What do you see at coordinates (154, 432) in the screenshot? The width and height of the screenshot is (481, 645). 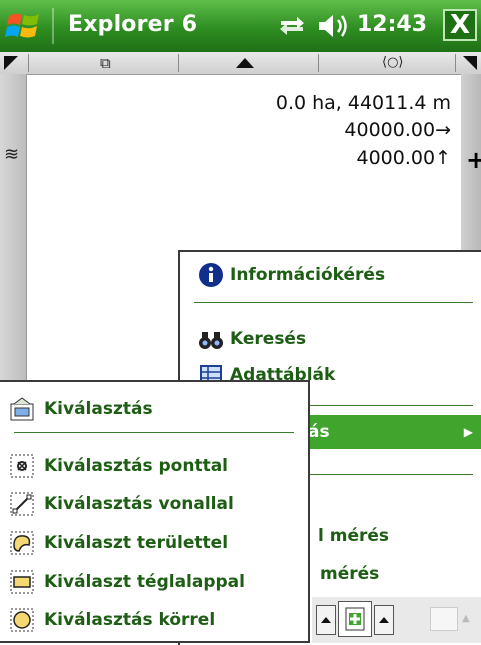 I see `submenu-separator` at bounding box center [154, 432].